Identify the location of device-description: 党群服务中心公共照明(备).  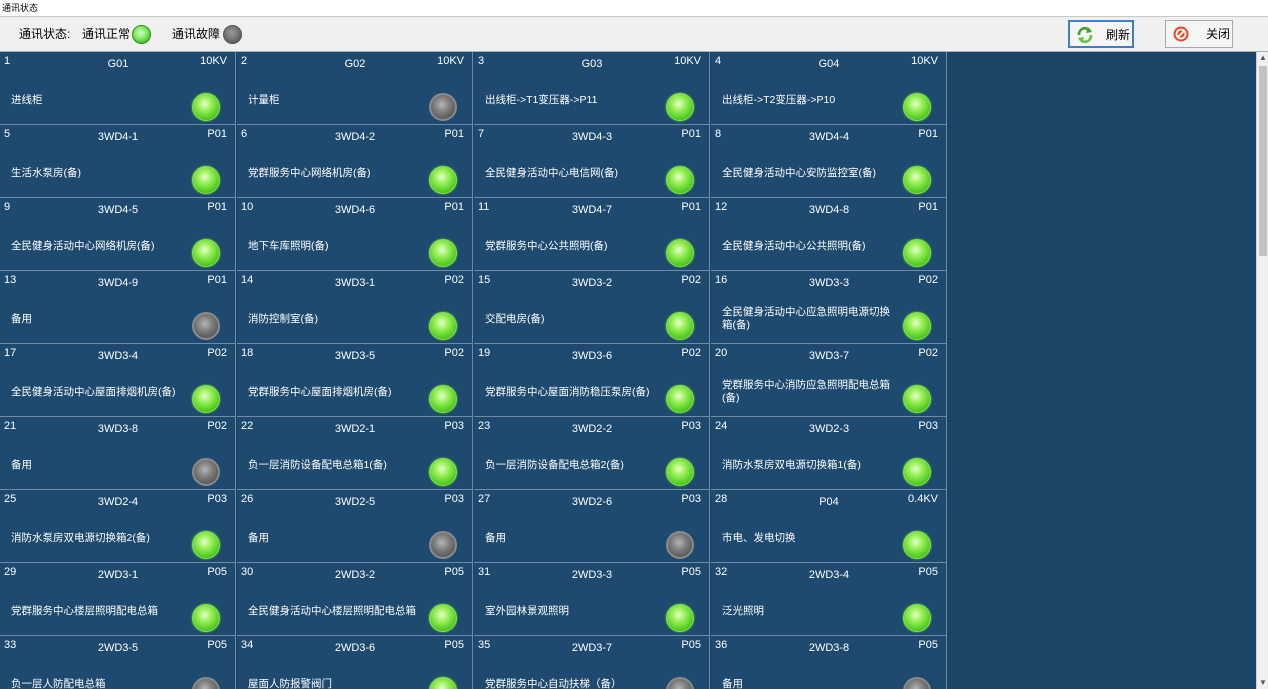
(546, 245).